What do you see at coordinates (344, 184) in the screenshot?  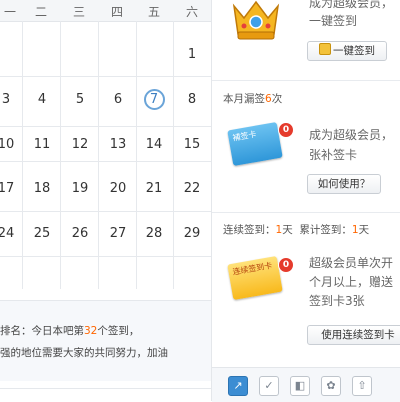 I see `how-to-use-button: 如何使用？` at bounding box center [344, 184].